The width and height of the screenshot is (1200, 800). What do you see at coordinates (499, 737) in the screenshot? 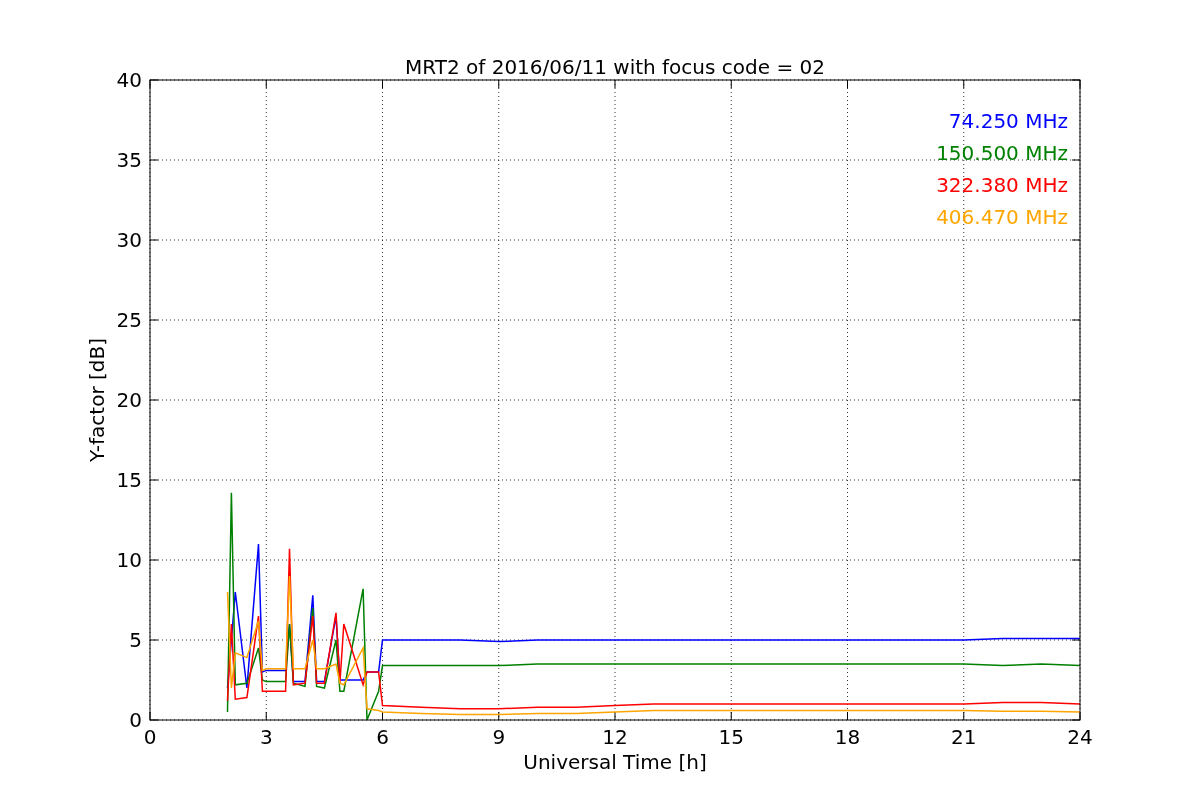
I see `x-tick-label: 9` at bounding box center [499, 737].